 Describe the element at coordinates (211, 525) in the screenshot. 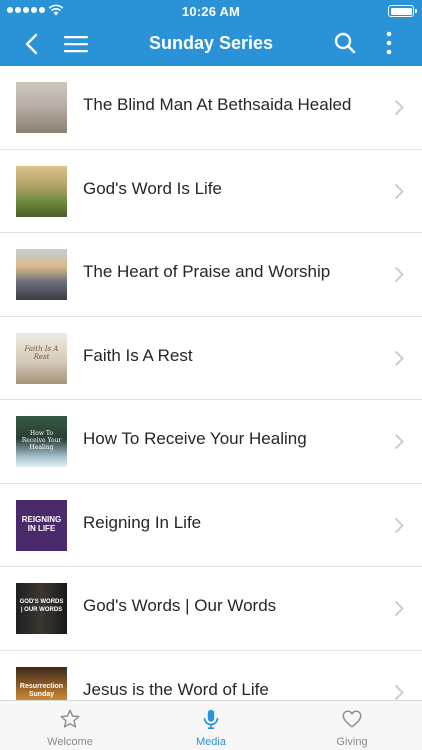

I see `list-item: REIGNING IN LIFE Reigning In Life` at that location.